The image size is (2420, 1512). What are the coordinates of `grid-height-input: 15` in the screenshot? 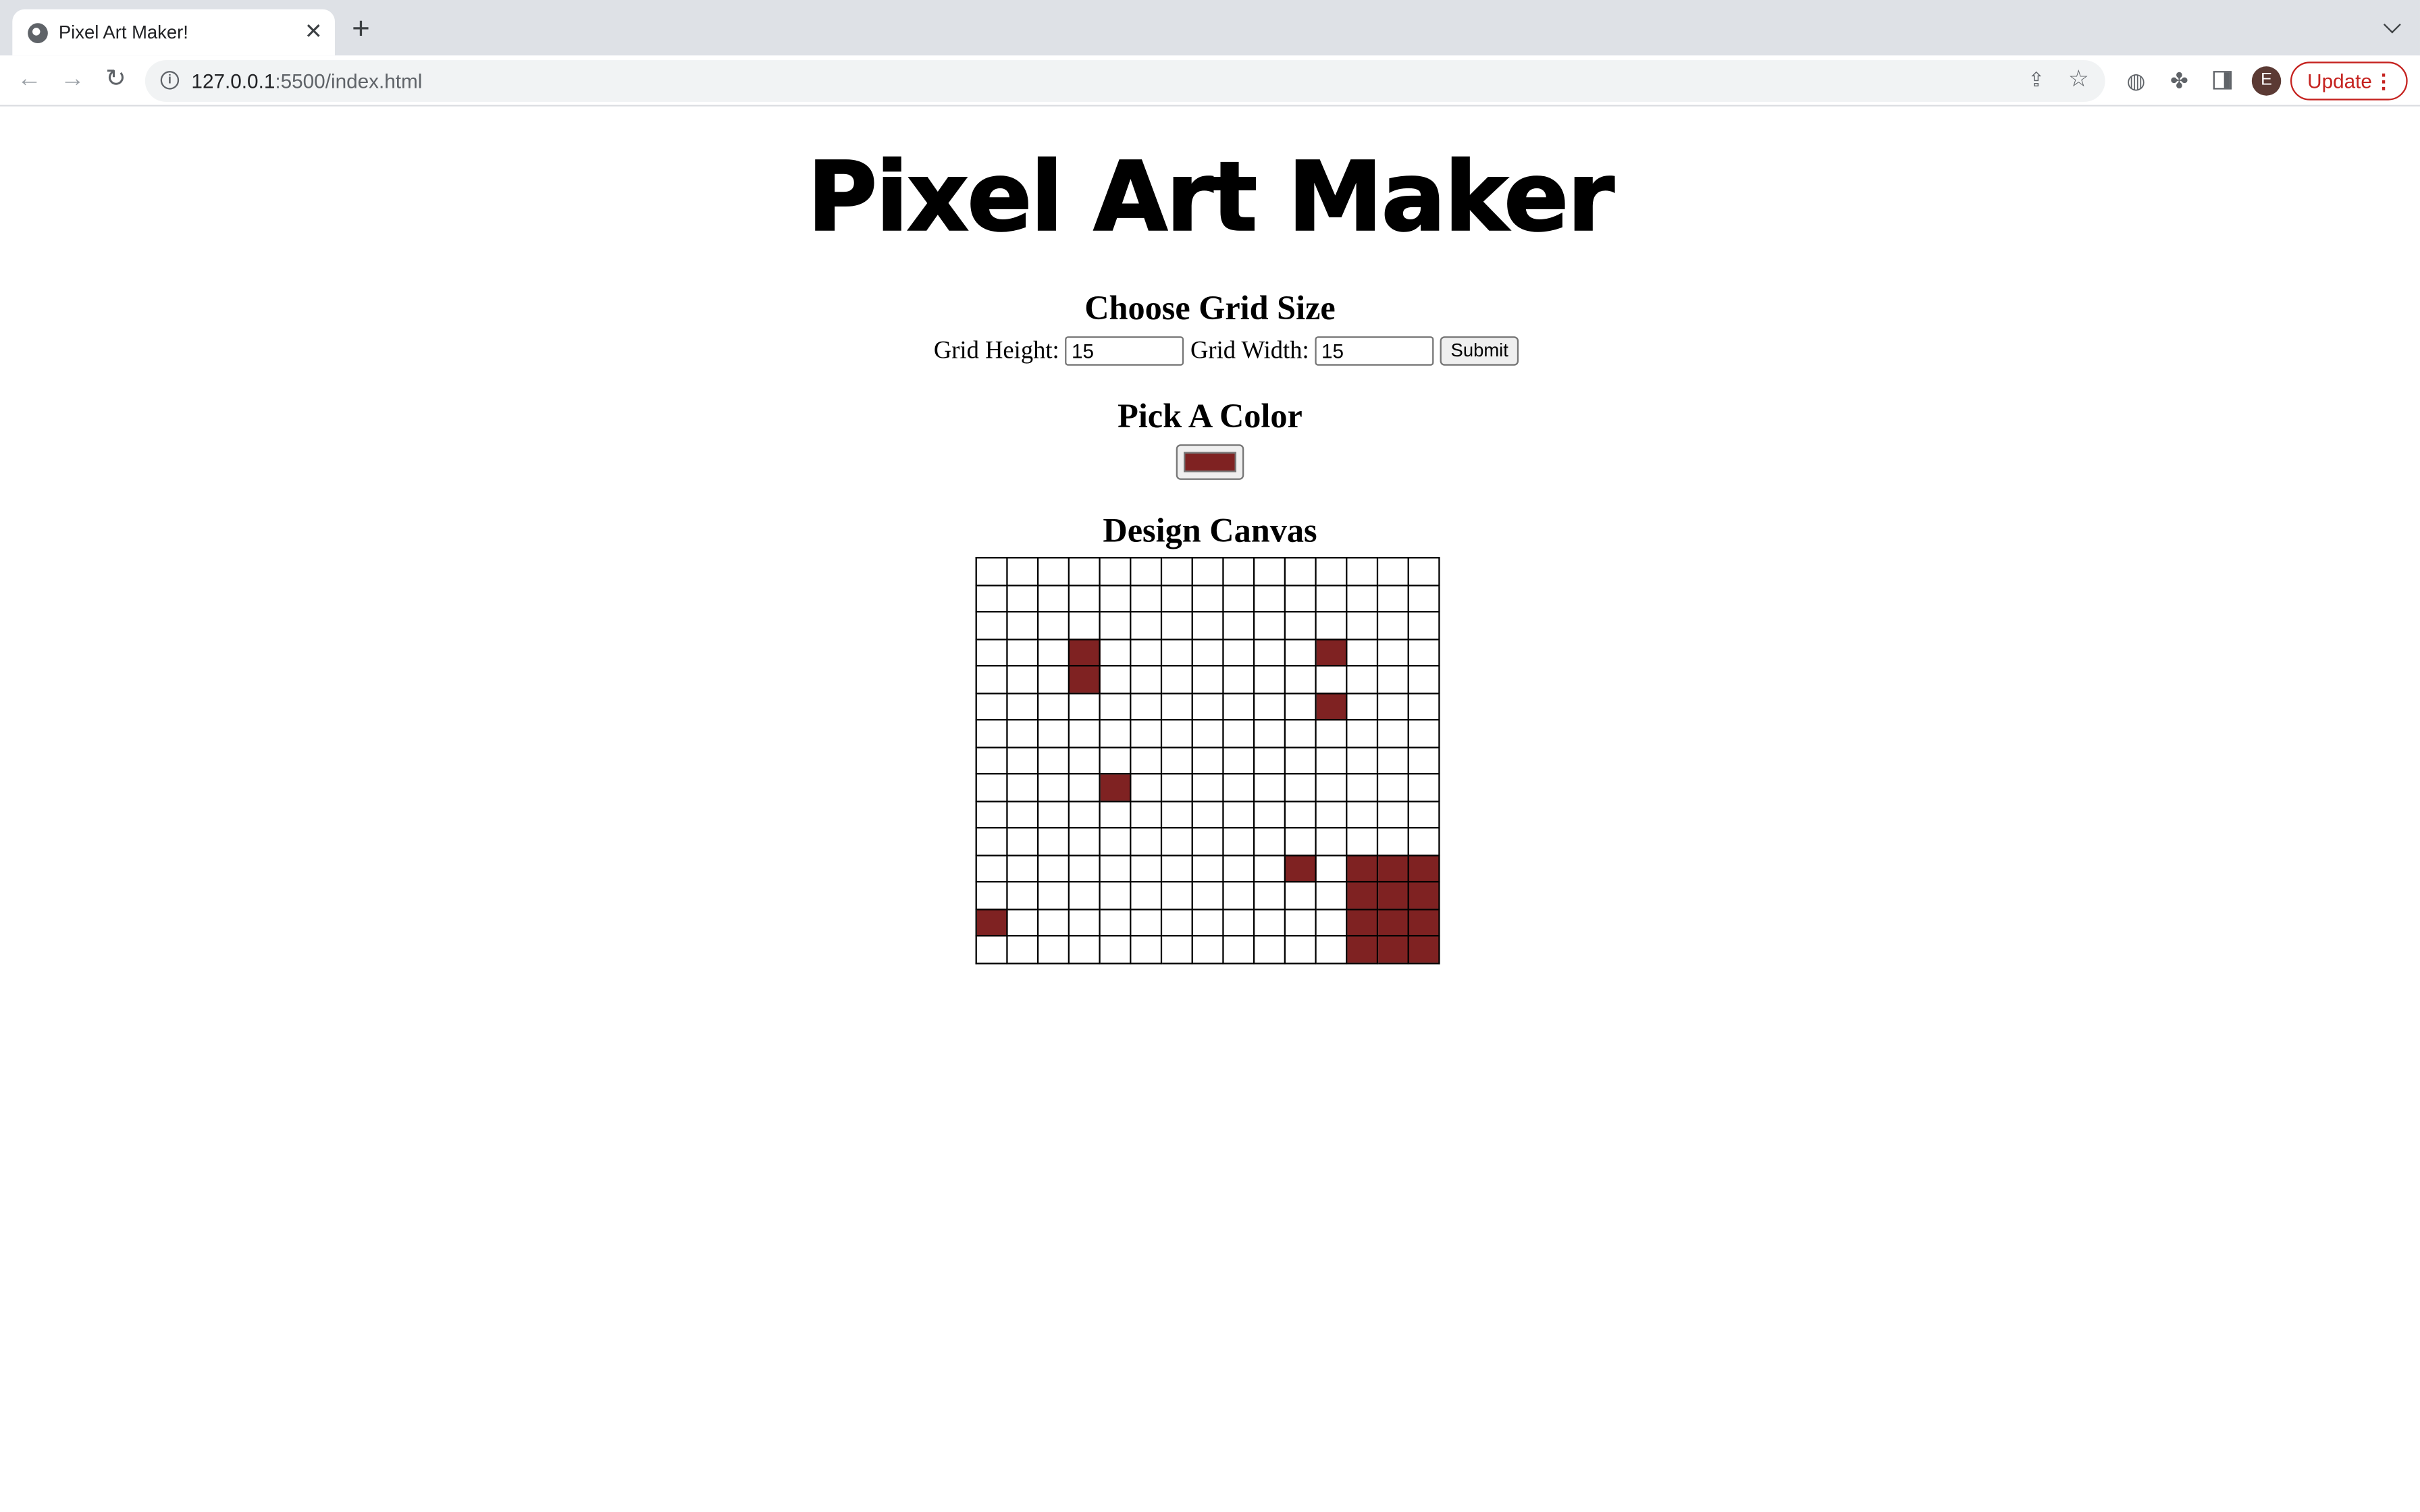 It's located at (1124, 351).